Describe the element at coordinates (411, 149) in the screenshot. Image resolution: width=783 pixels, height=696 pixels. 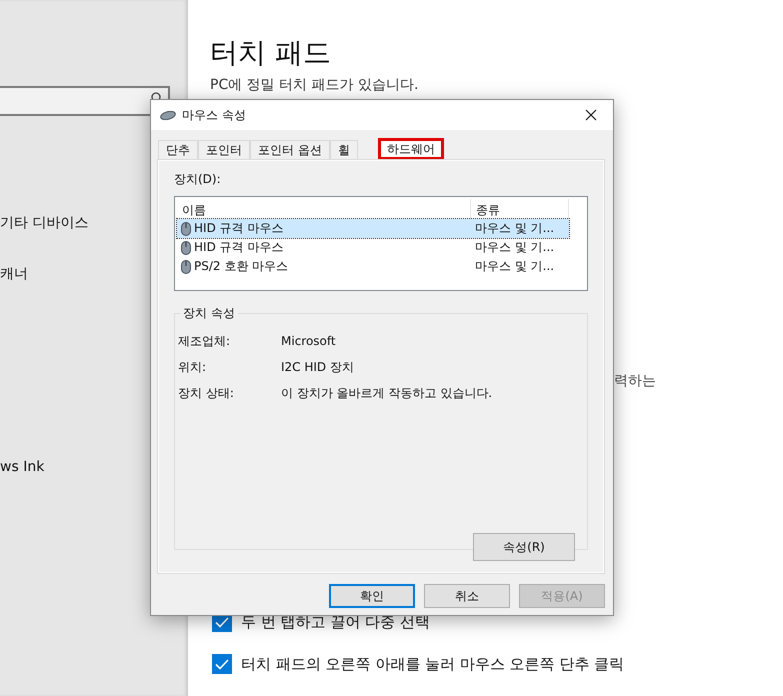
I see `tab: 하드웨어` at that location.